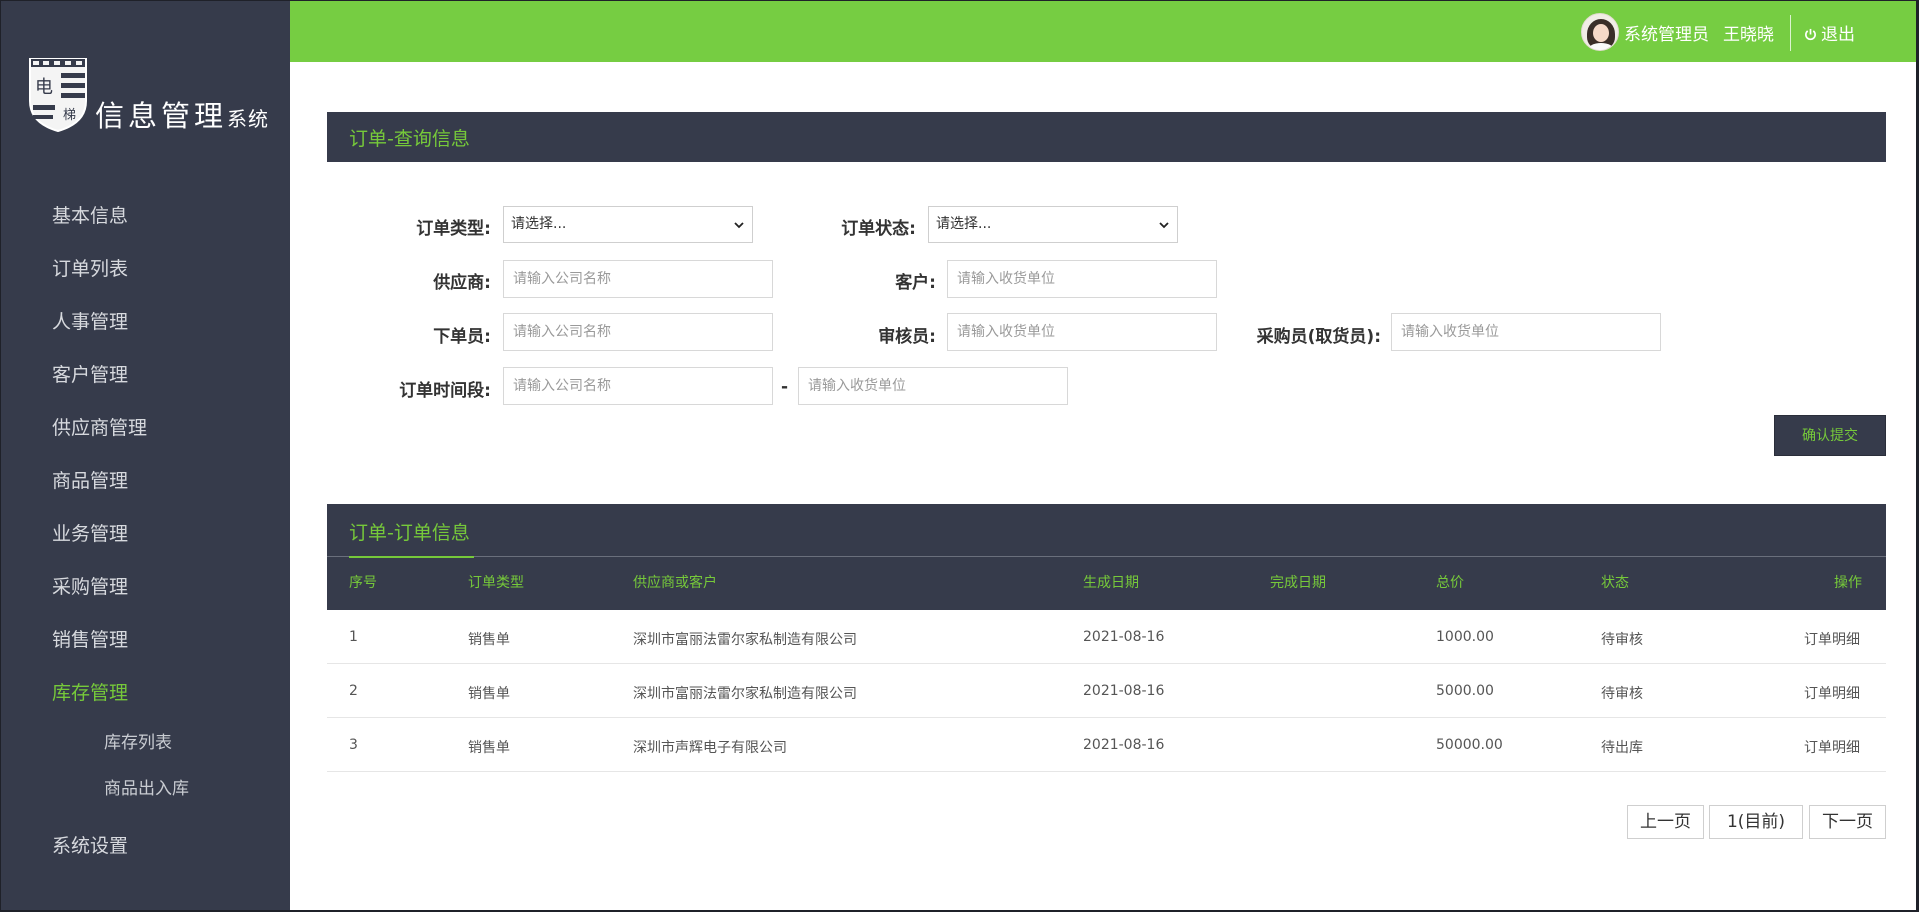 The height and width of the screenshot is (912, 1919). I want to click on column-header-status: 状态, so click(1615, 582).